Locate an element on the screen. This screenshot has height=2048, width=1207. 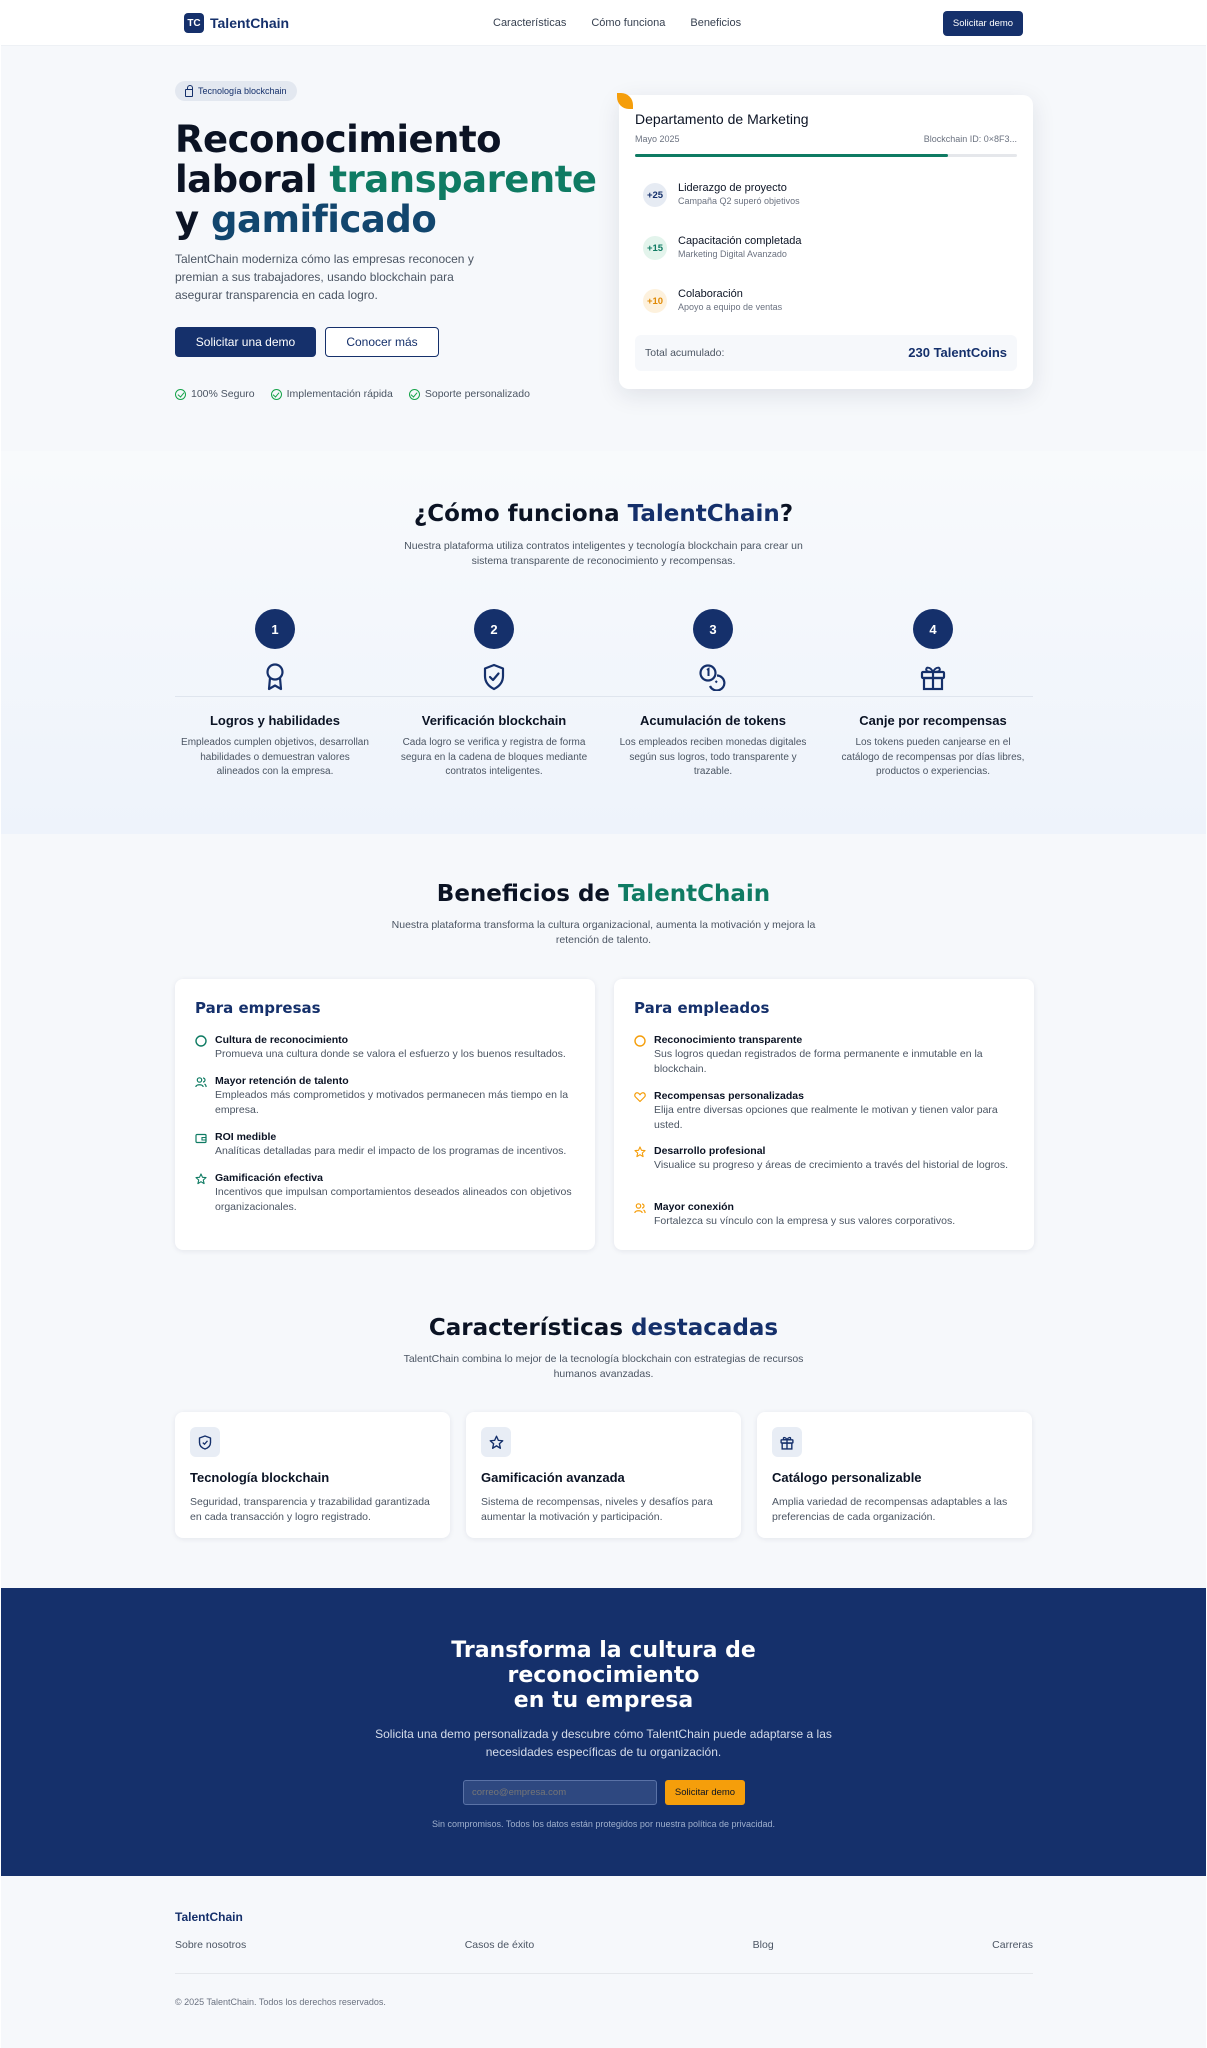
nav-links: Características Cómo funciona Beneficios is located at coordinates (617, 23).